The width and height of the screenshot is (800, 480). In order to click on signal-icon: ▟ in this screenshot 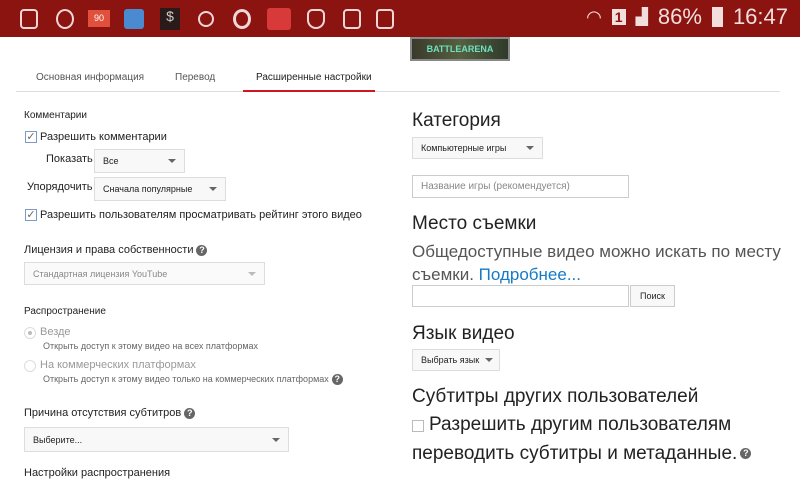, I will do `click(641, 17)`.